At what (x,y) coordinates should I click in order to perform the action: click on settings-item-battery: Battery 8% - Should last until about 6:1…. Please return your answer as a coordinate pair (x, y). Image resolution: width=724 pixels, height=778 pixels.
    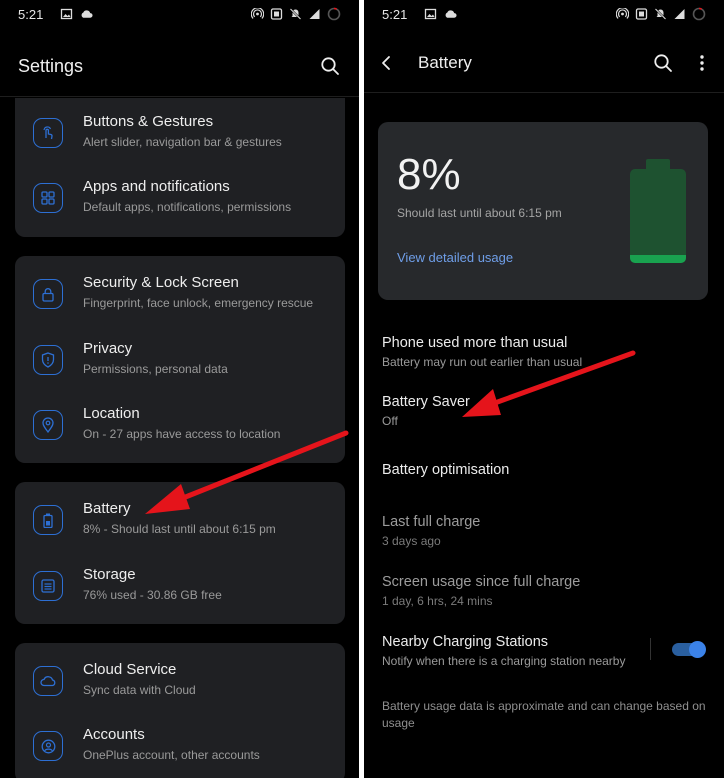
    Looking at the image, I should click on (180, 520).